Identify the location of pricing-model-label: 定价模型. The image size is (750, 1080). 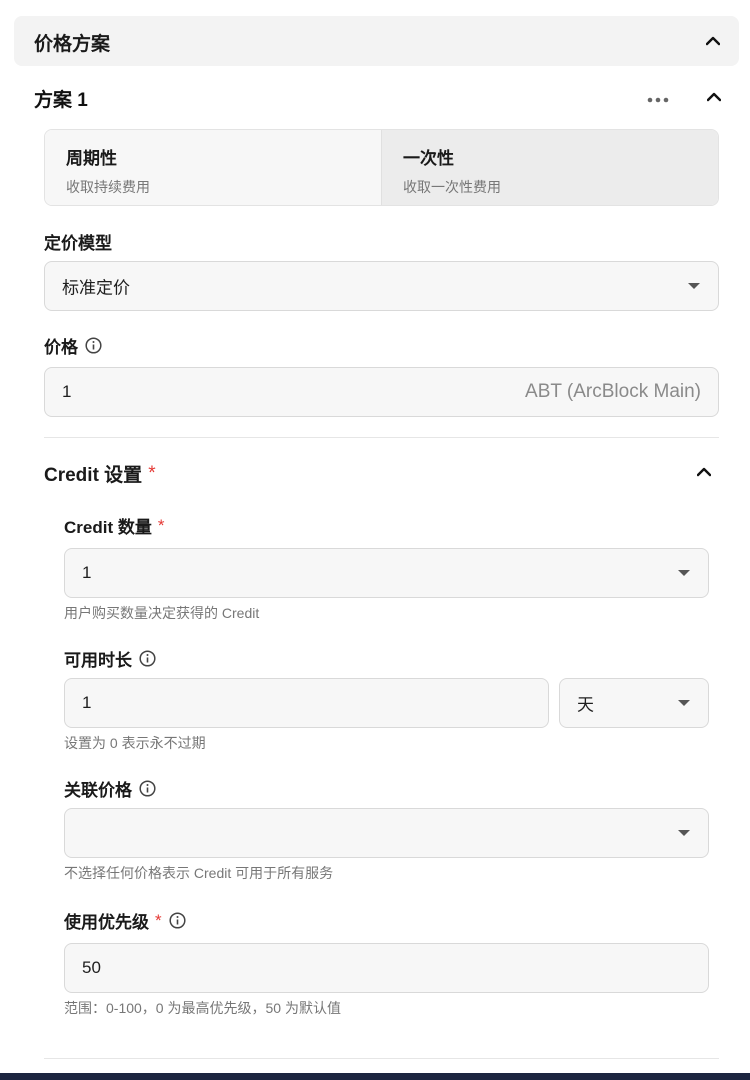
(78, 241).